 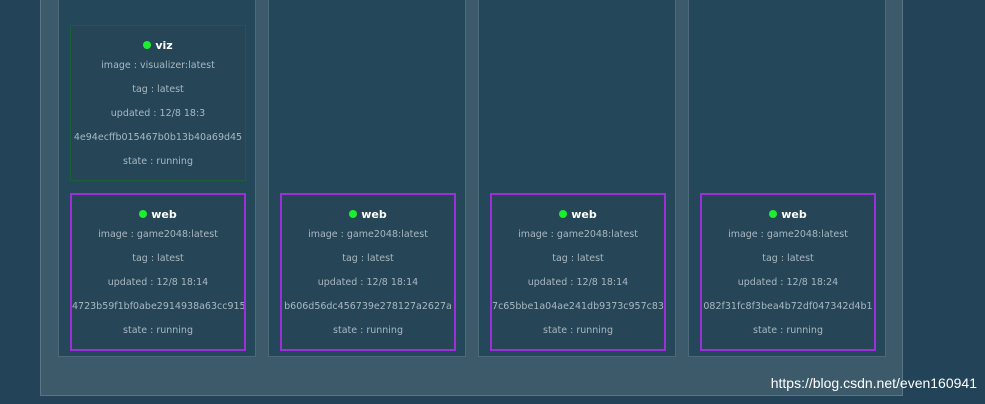 I want to click on container-id: b606d56dc456739e278127a2627a, so click(x=368, y=306).